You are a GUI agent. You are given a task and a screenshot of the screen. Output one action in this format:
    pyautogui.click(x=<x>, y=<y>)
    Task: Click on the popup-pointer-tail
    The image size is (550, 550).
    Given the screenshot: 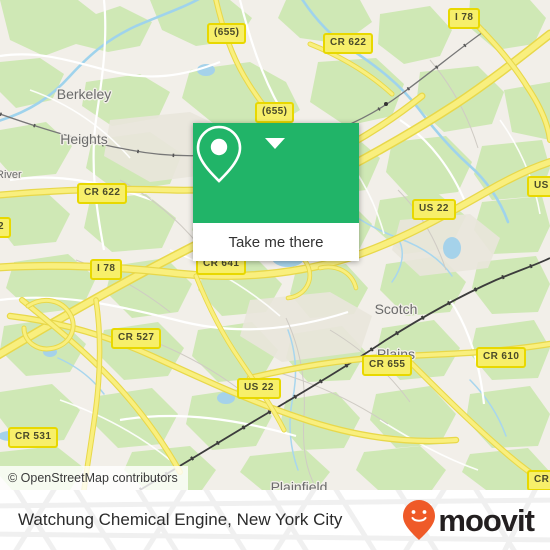 What is the action you would take?
    pyautogui.click(x=275, y=143)
    